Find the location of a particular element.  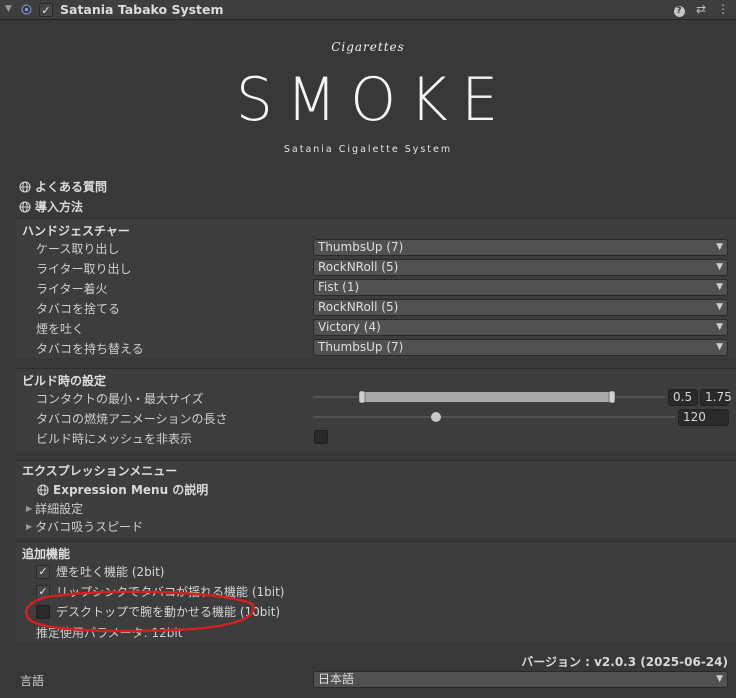

feature-label: デスクトップで腕を動かせる機能 (10bit) is located at coordinates (168, 612).